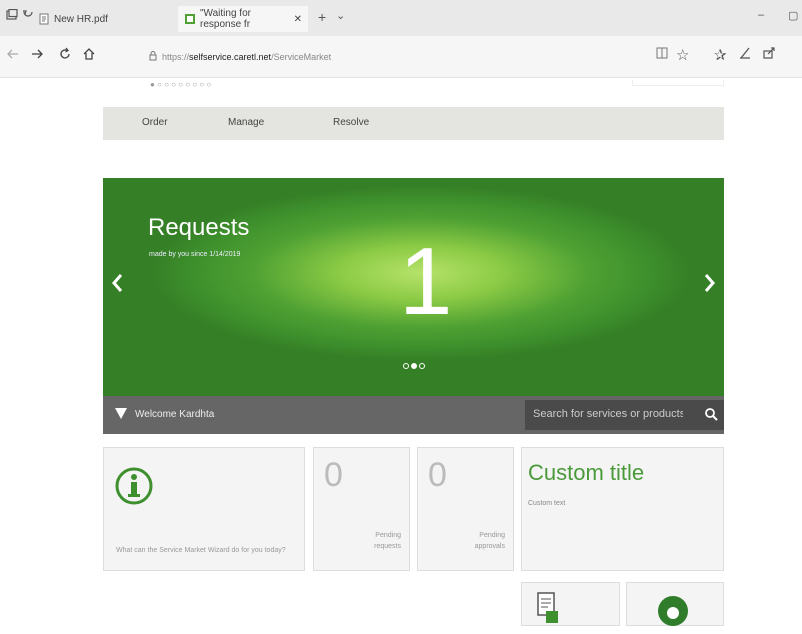 This screenshot has height=634, width=802. I want to click on service-market-icon, so click(190, 19).